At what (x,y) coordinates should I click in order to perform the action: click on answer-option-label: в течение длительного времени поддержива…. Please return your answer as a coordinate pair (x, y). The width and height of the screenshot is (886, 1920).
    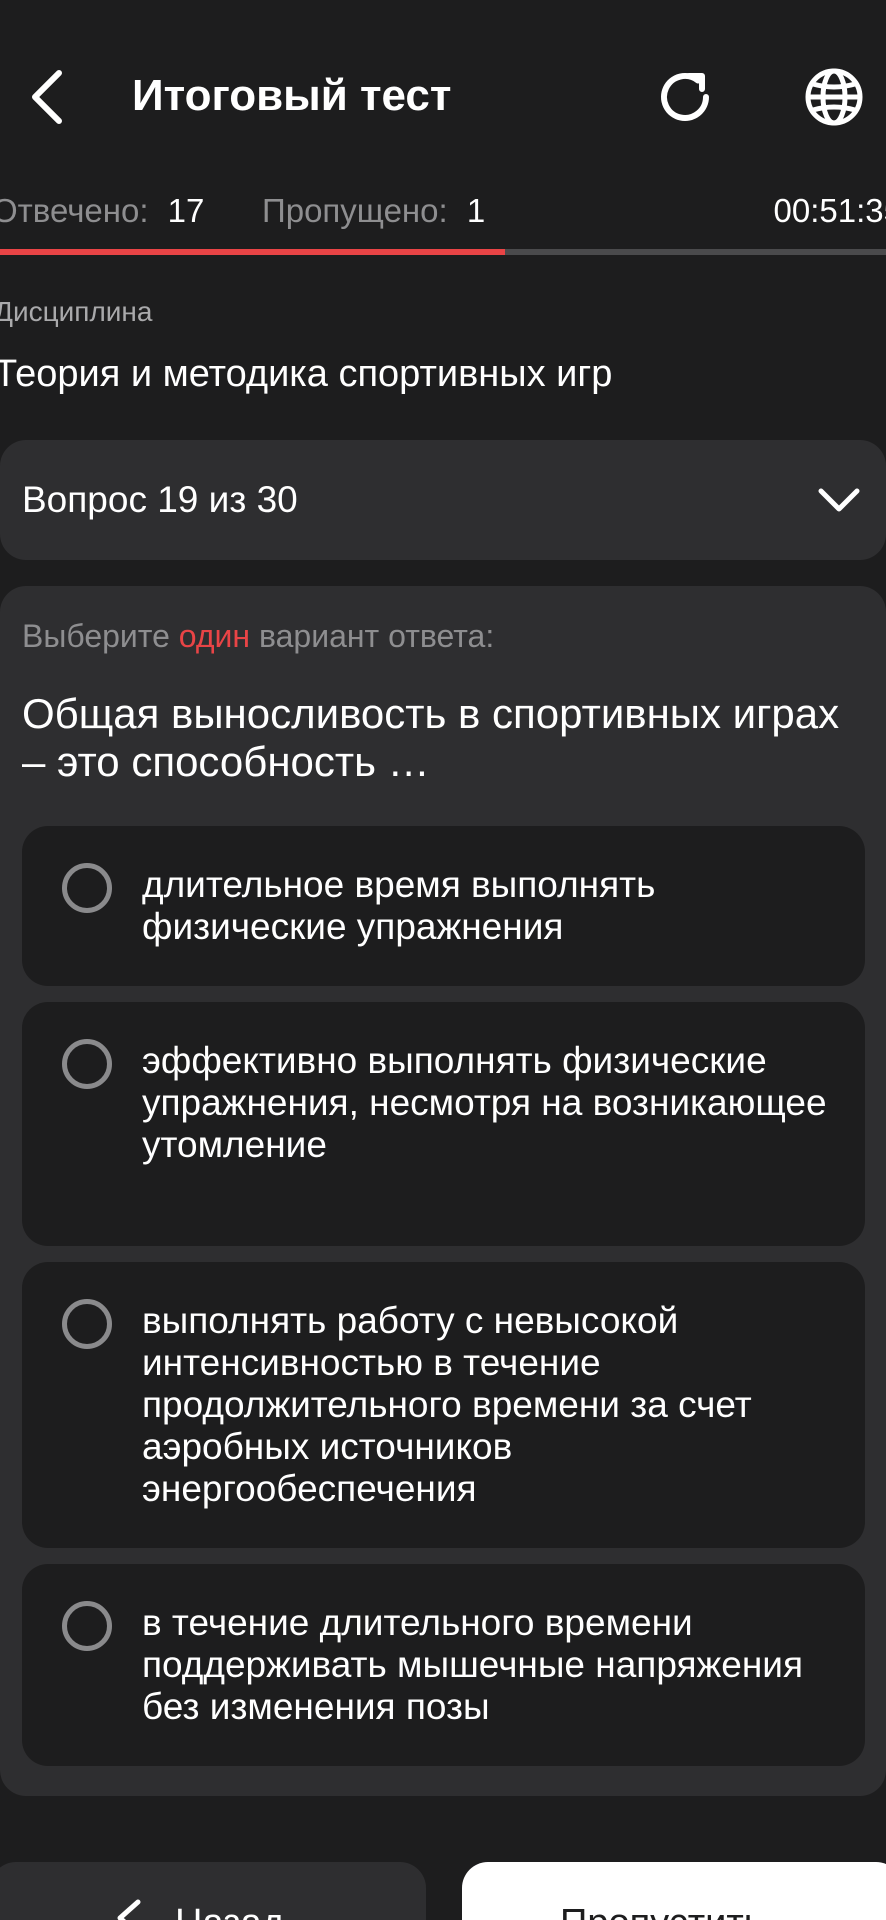
    Looking at the image, I should click on (472, 1664).